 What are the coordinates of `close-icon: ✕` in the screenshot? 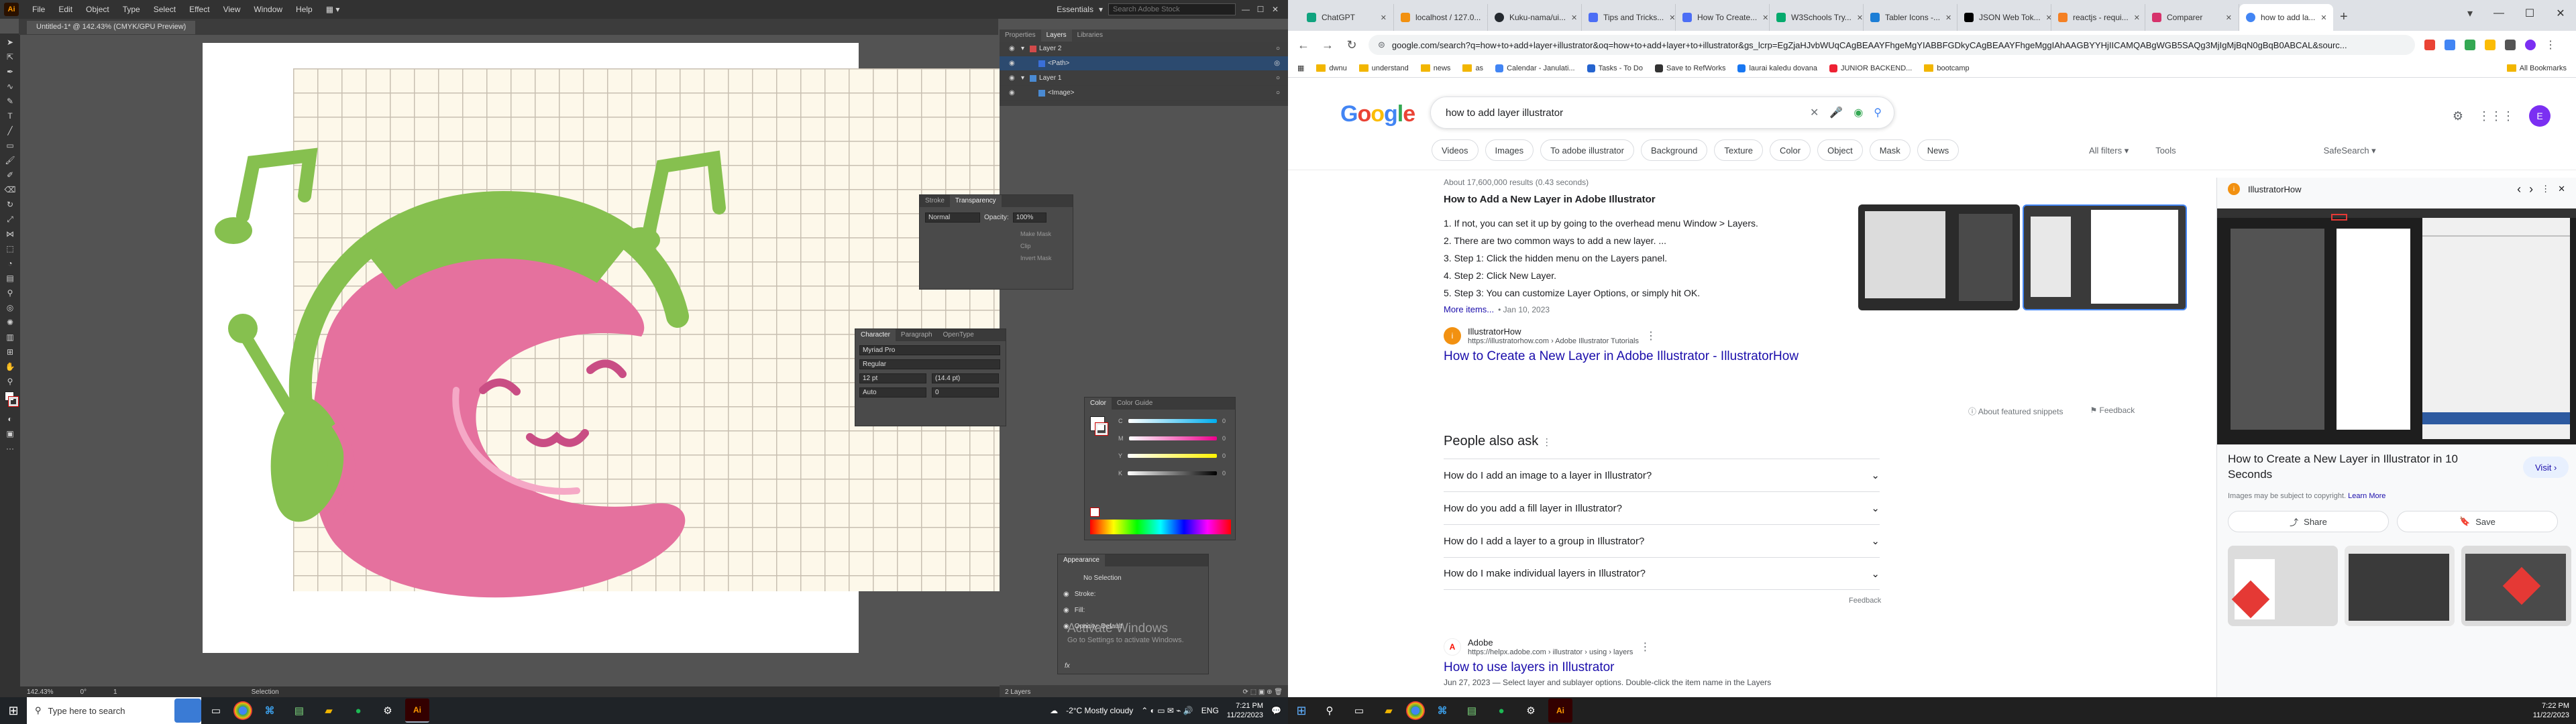 It's located at (2560, 13).